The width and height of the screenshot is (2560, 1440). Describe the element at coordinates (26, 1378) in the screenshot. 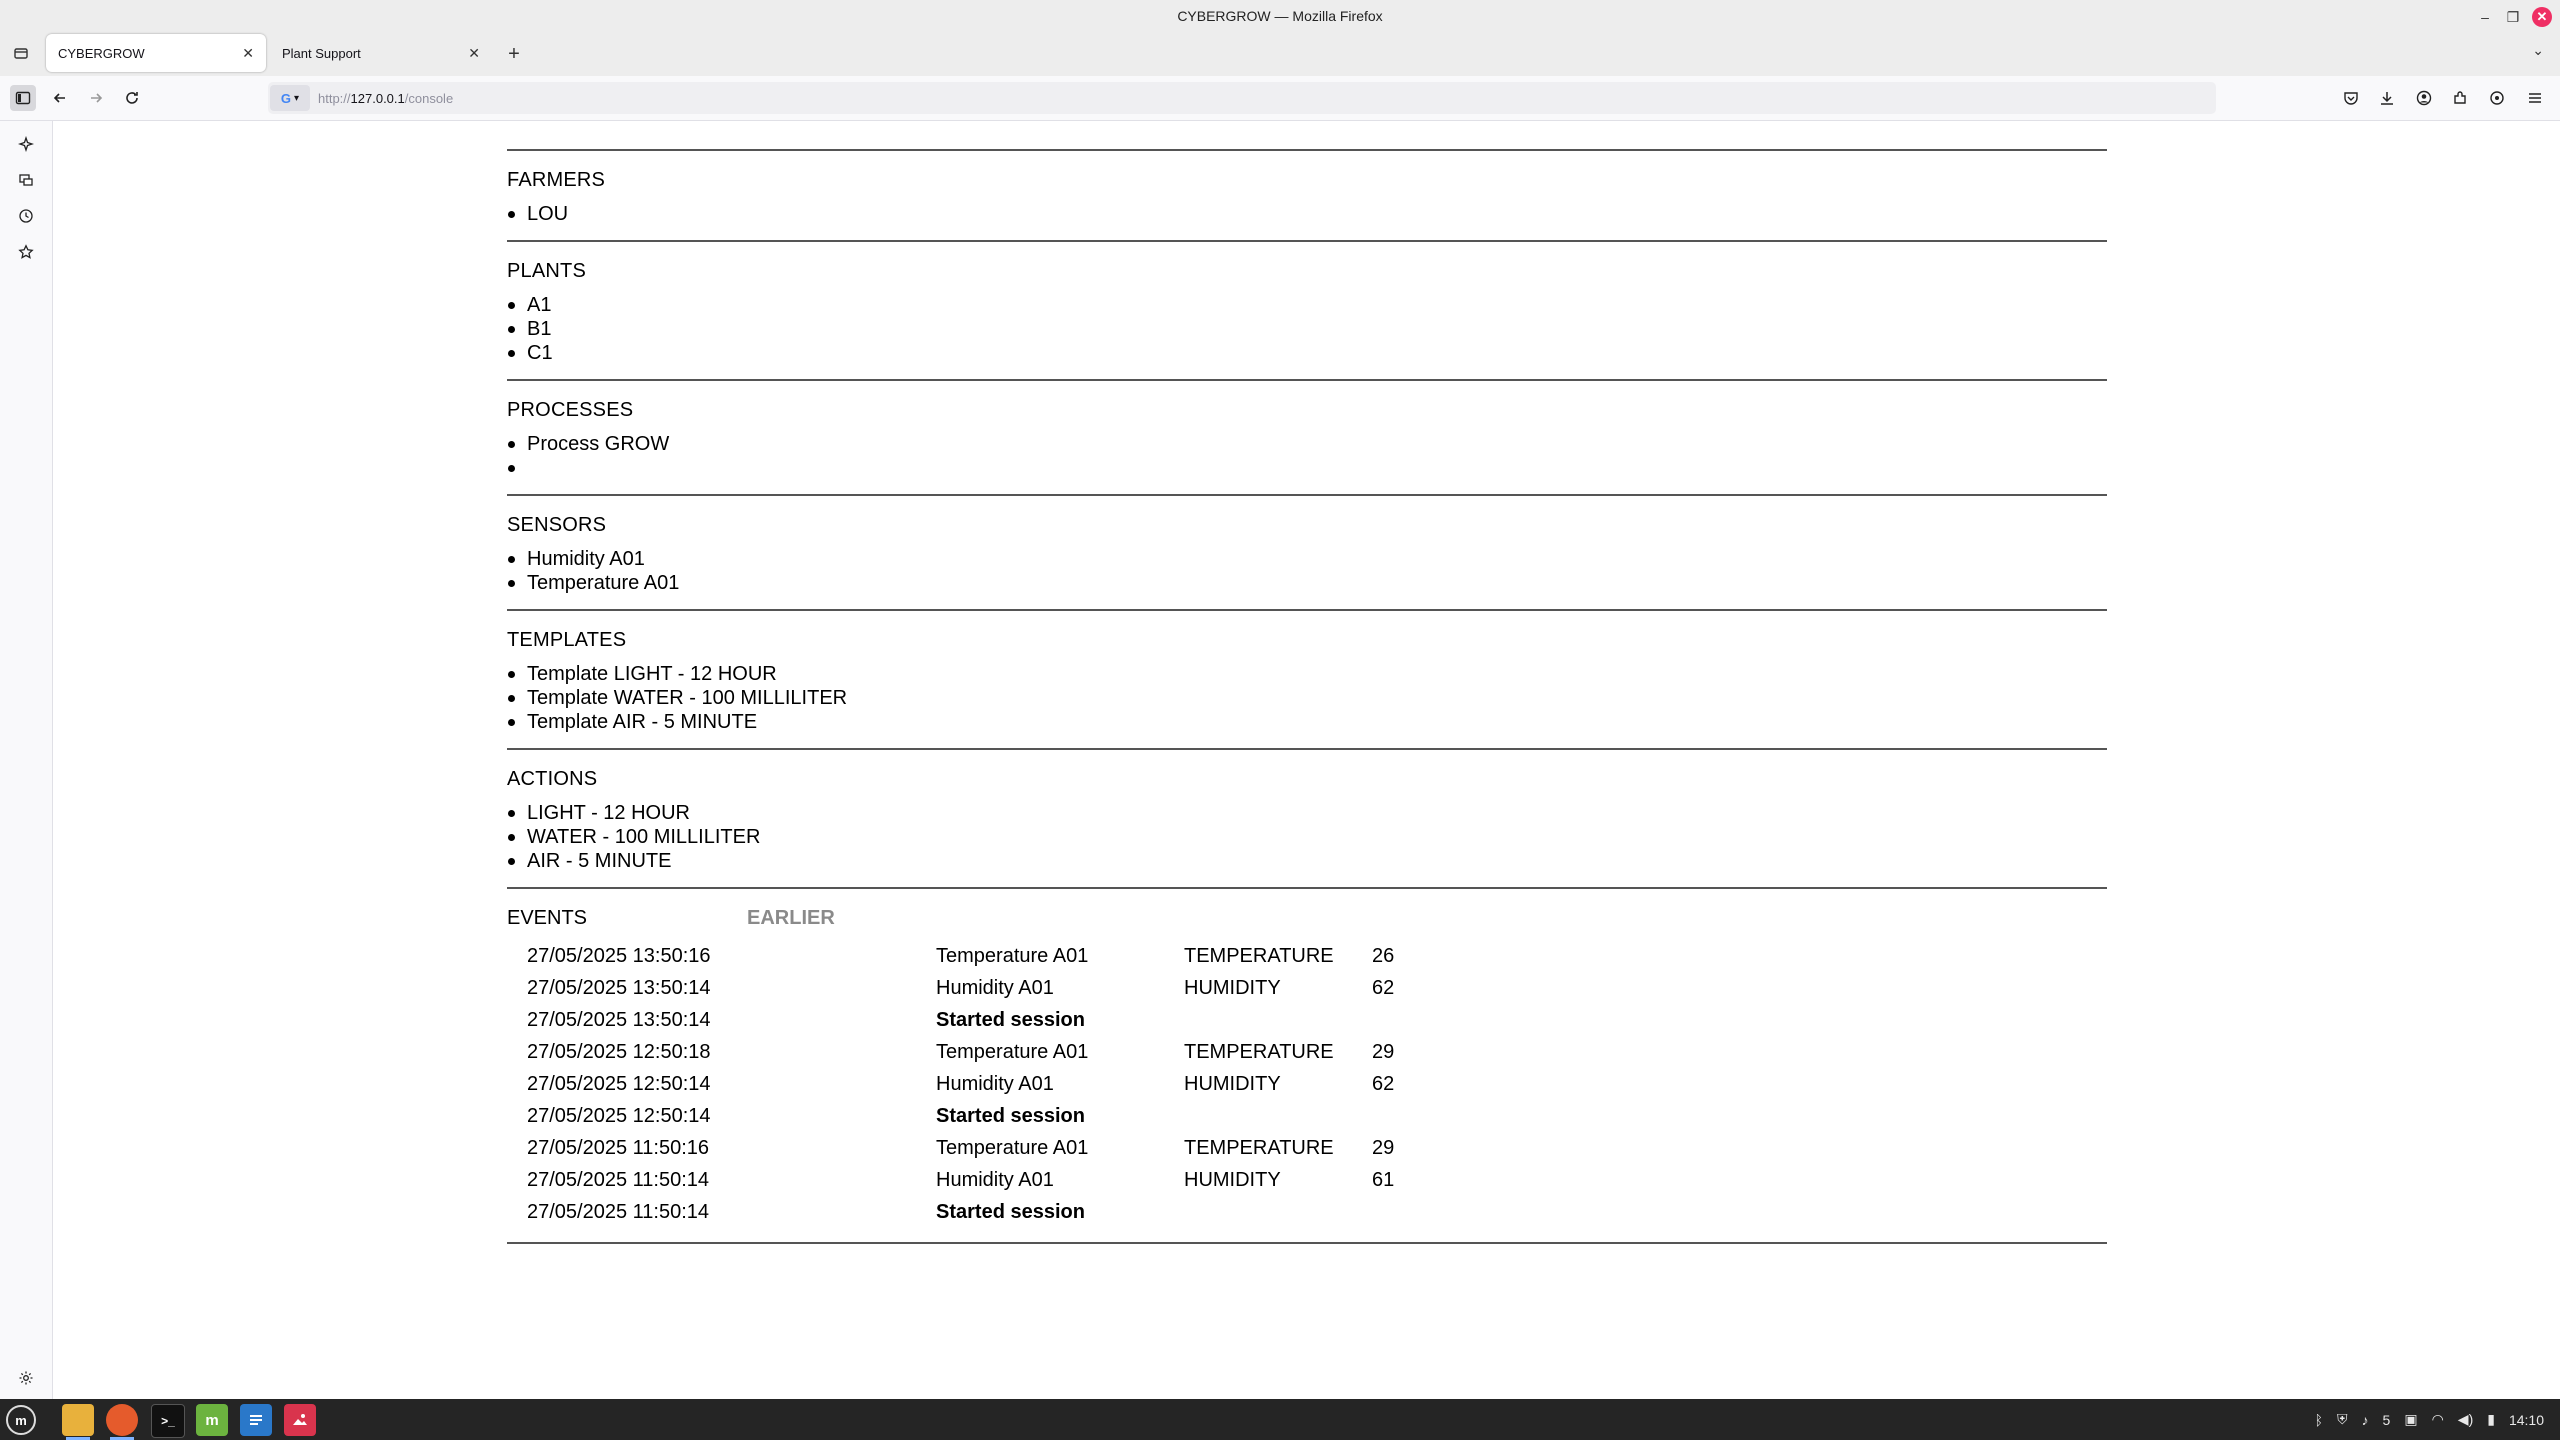

I see `sidebar-settings-gear-icon` at that location.